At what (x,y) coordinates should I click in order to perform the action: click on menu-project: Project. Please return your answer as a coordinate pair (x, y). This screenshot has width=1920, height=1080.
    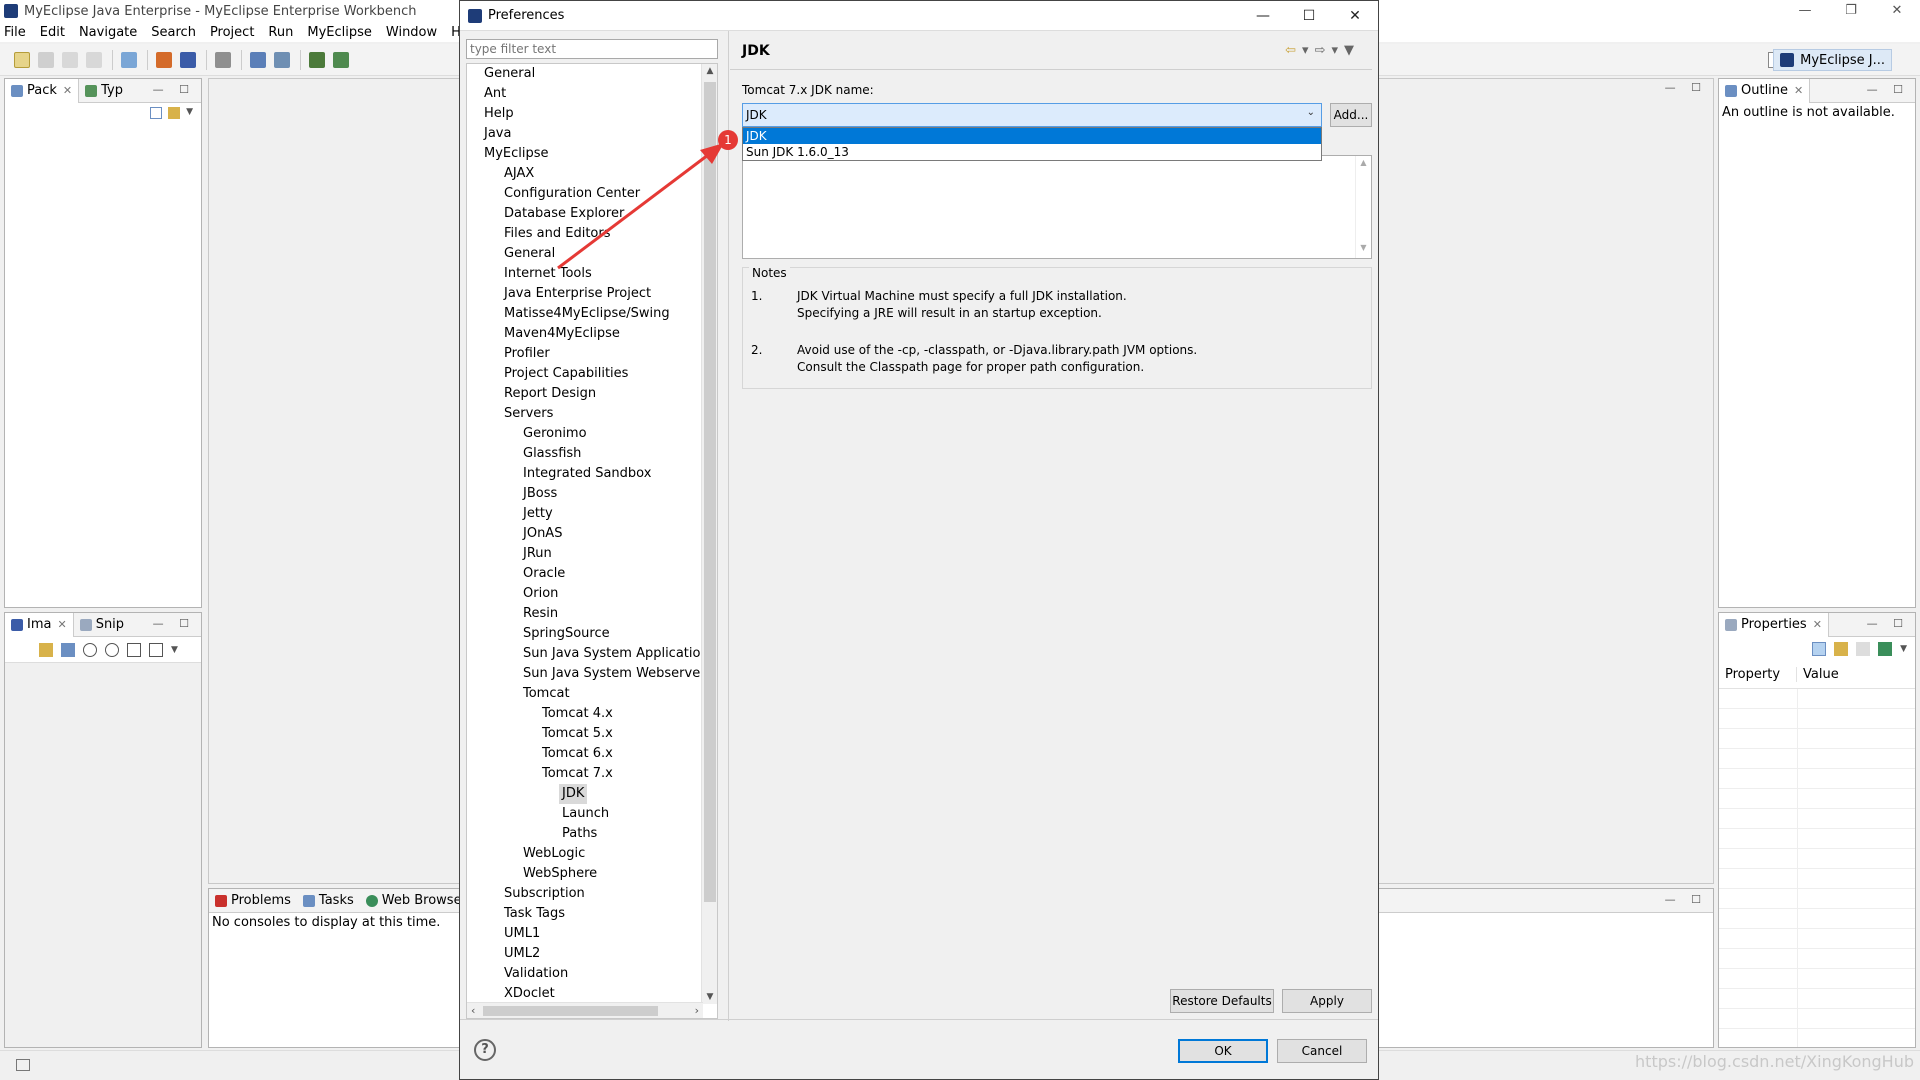
    Looking at the image, I should click on (232, 32).